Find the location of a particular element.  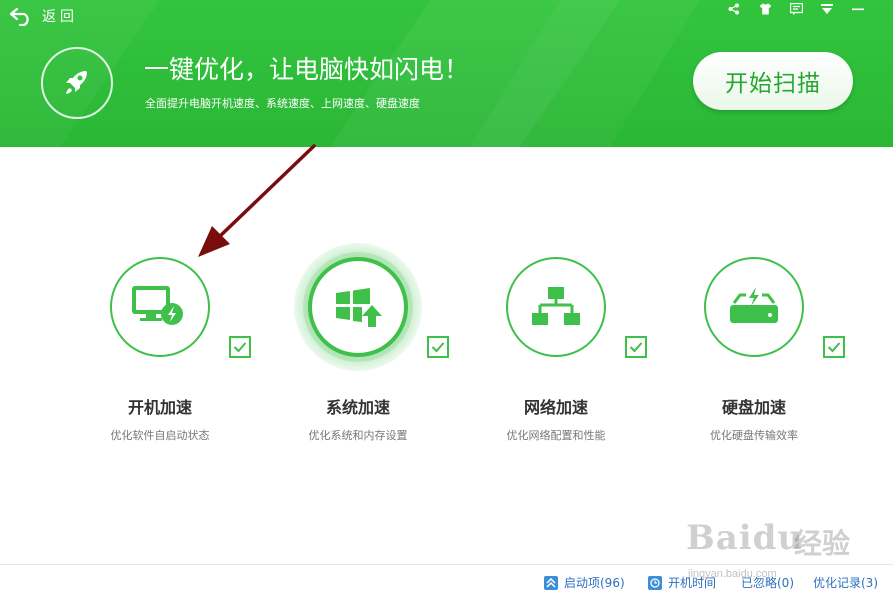

rocket-badge is located at coordinates (77, 83).